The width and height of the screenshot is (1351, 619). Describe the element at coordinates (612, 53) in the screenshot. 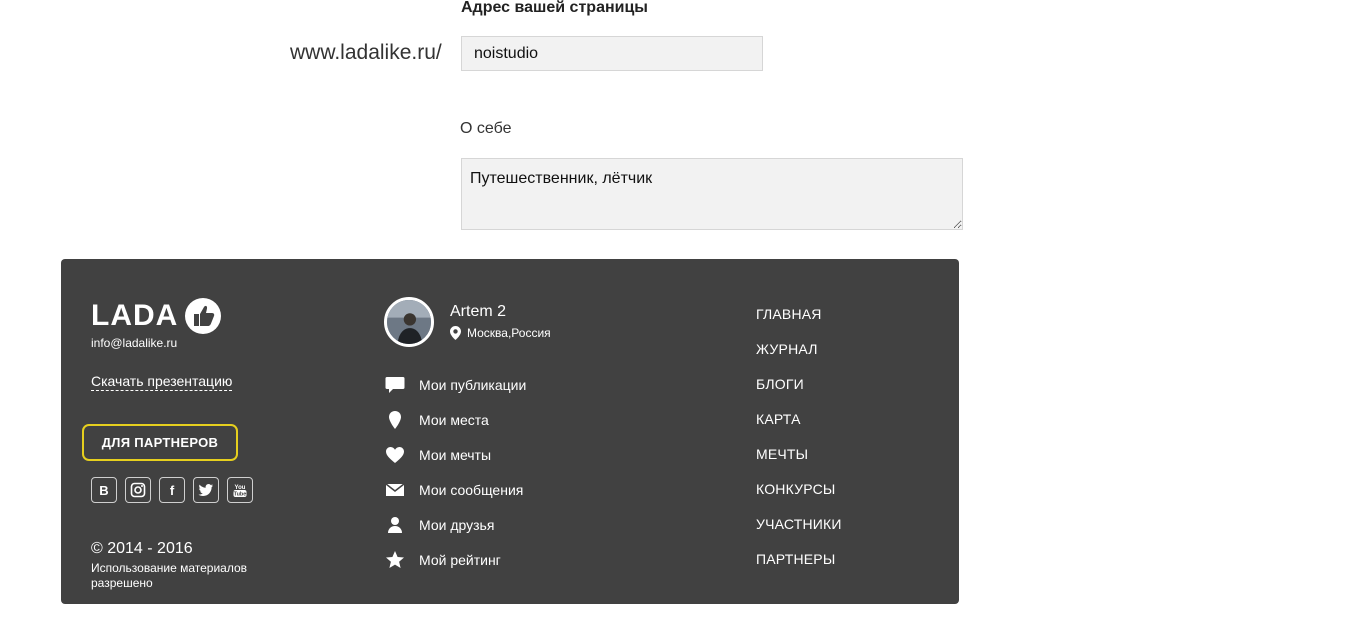

I see `page-address-input` at that location.